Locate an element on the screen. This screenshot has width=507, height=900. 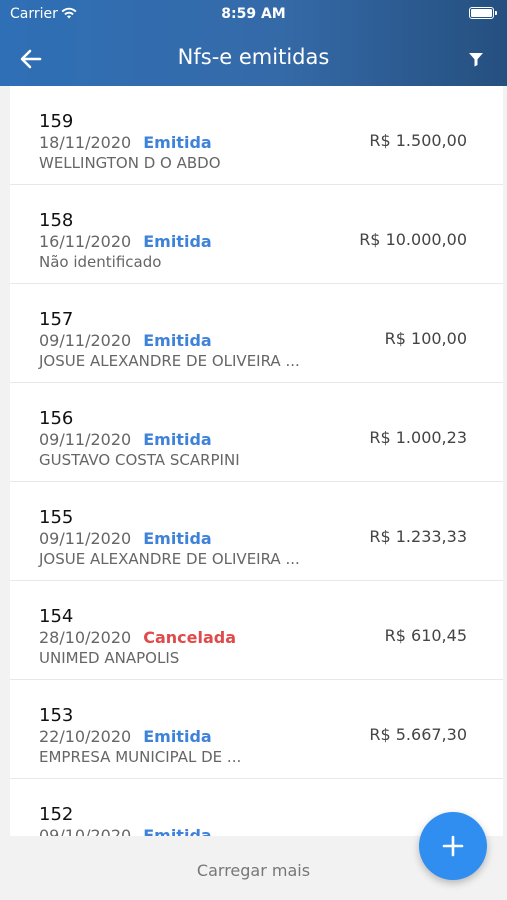
status-bar: Carrier 8:59 AM is located at coordinates (253, 14).